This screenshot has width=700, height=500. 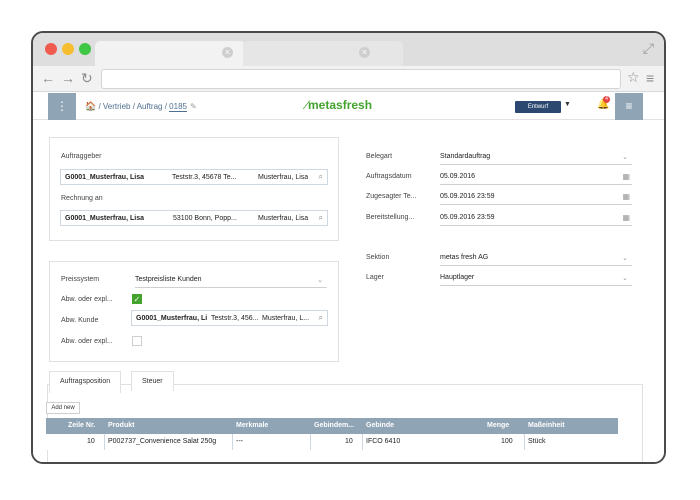 What do you see at coordinates (150, 106) in the screenshot?
I see `breadcrumb-auftrag: Auftrag` at bounding box center [150, 106].